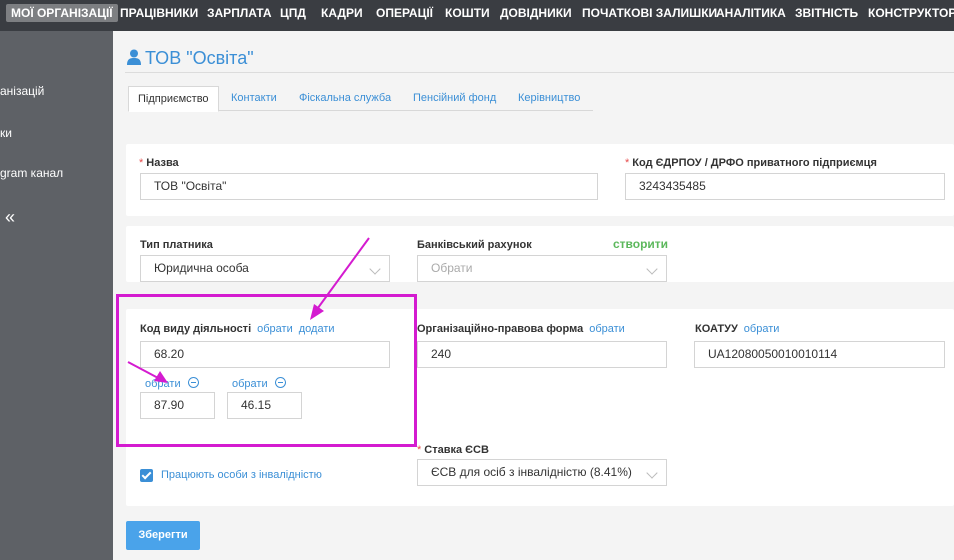 The image size is (954, 560). I want to click on user-icon, so click(134, 57).